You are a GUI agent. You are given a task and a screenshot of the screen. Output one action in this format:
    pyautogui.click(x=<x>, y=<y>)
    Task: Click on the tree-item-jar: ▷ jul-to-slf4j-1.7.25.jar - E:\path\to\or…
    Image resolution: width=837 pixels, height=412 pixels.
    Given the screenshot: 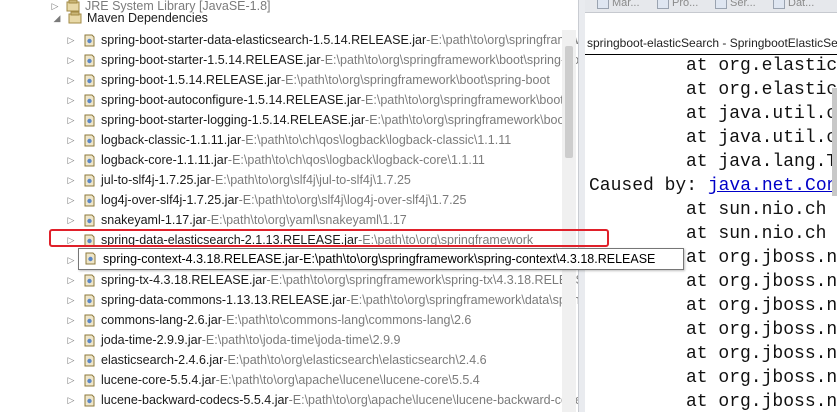 What is the action you would take?
    pyautogui.click(x=322, y=180)
    